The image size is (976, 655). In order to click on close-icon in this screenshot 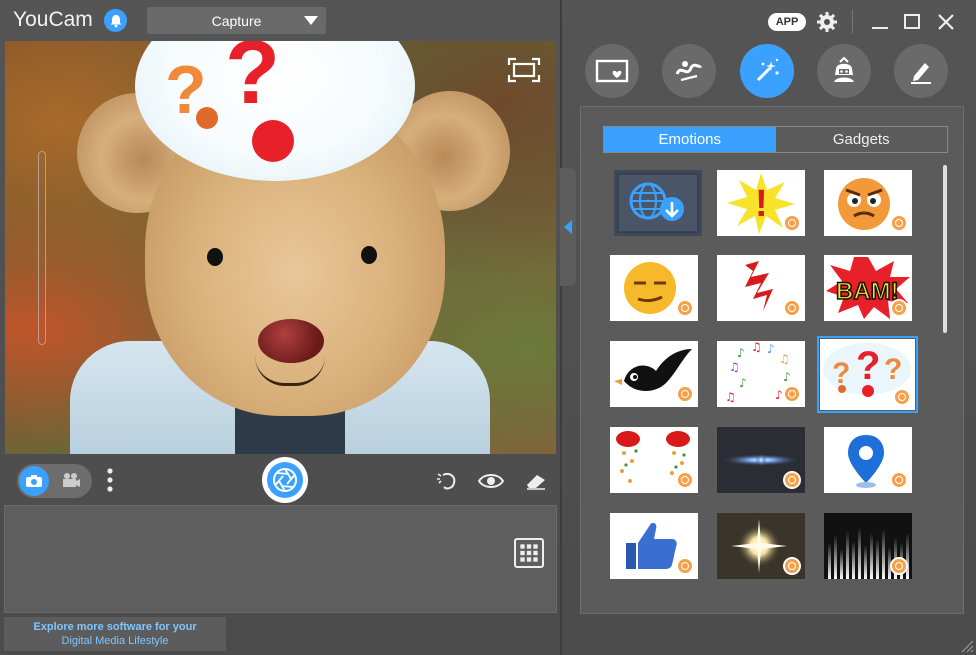, I will do `click(946, 22)`.